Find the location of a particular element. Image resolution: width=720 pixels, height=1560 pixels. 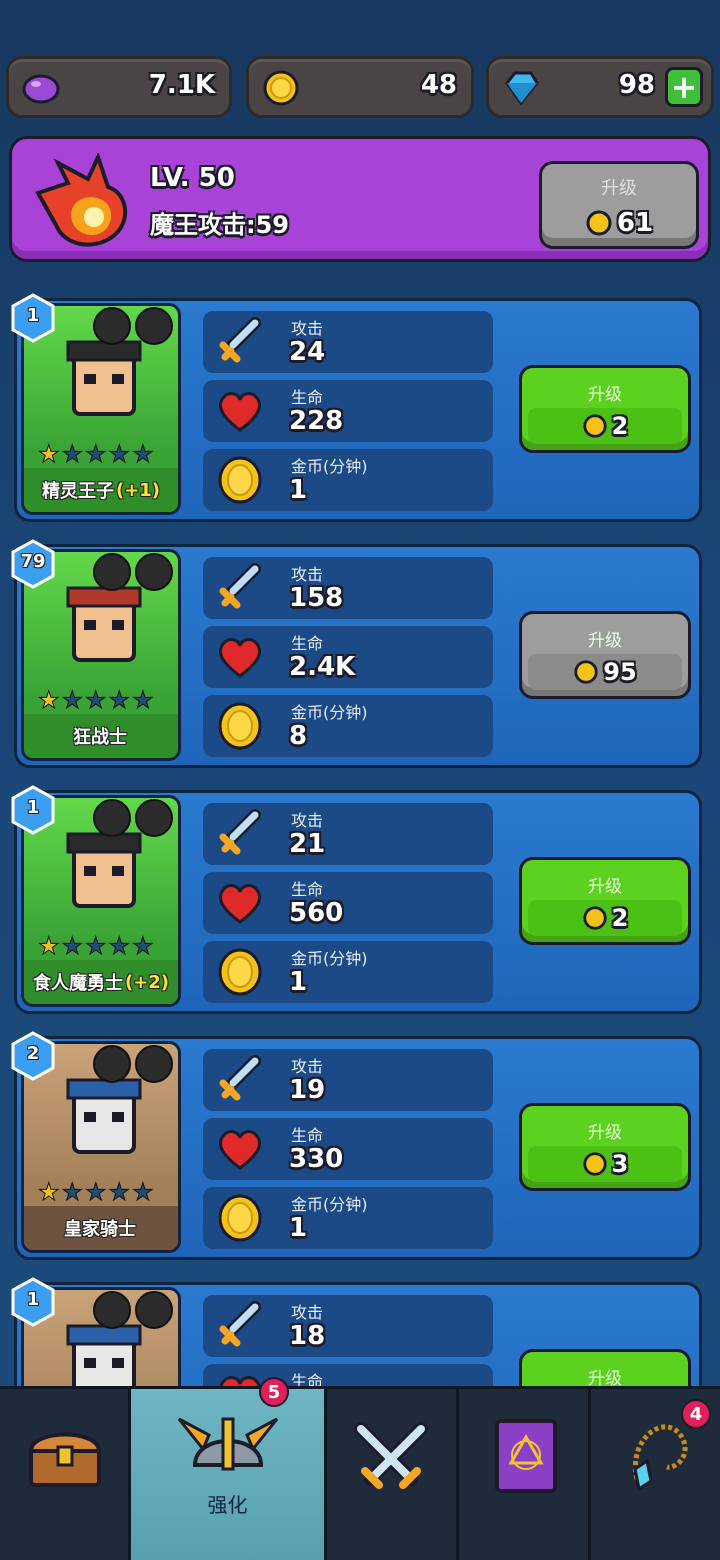

boss-level: LV. 50 is located at coordinates (192, 178).